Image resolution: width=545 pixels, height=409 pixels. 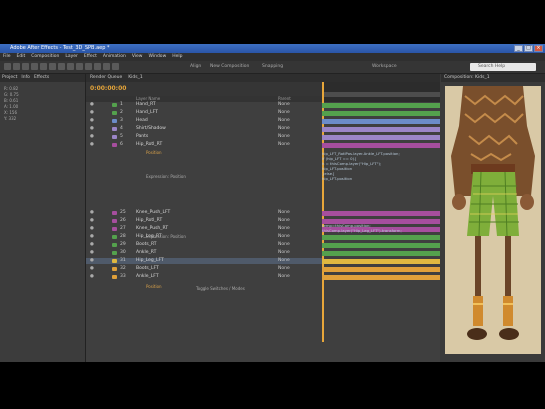 I want to click on mask-tool-icon, so click(x=61, y=66).